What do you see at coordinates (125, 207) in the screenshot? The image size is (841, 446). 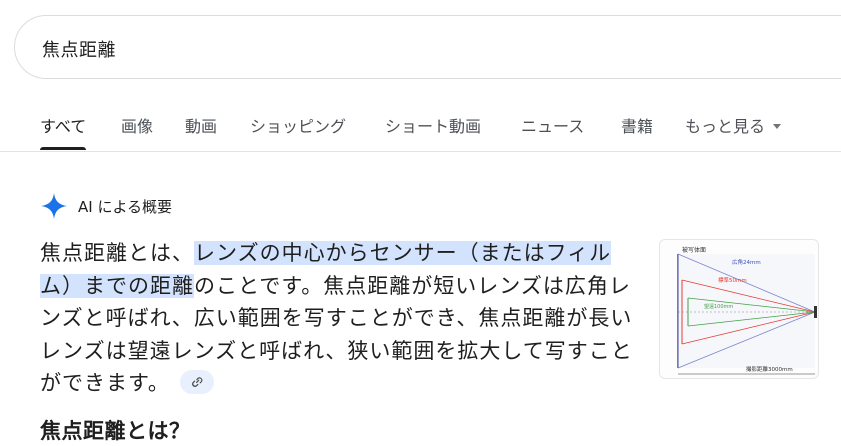 I see `ai-overview-label: AI による概要` at bounding box center [125, 207].